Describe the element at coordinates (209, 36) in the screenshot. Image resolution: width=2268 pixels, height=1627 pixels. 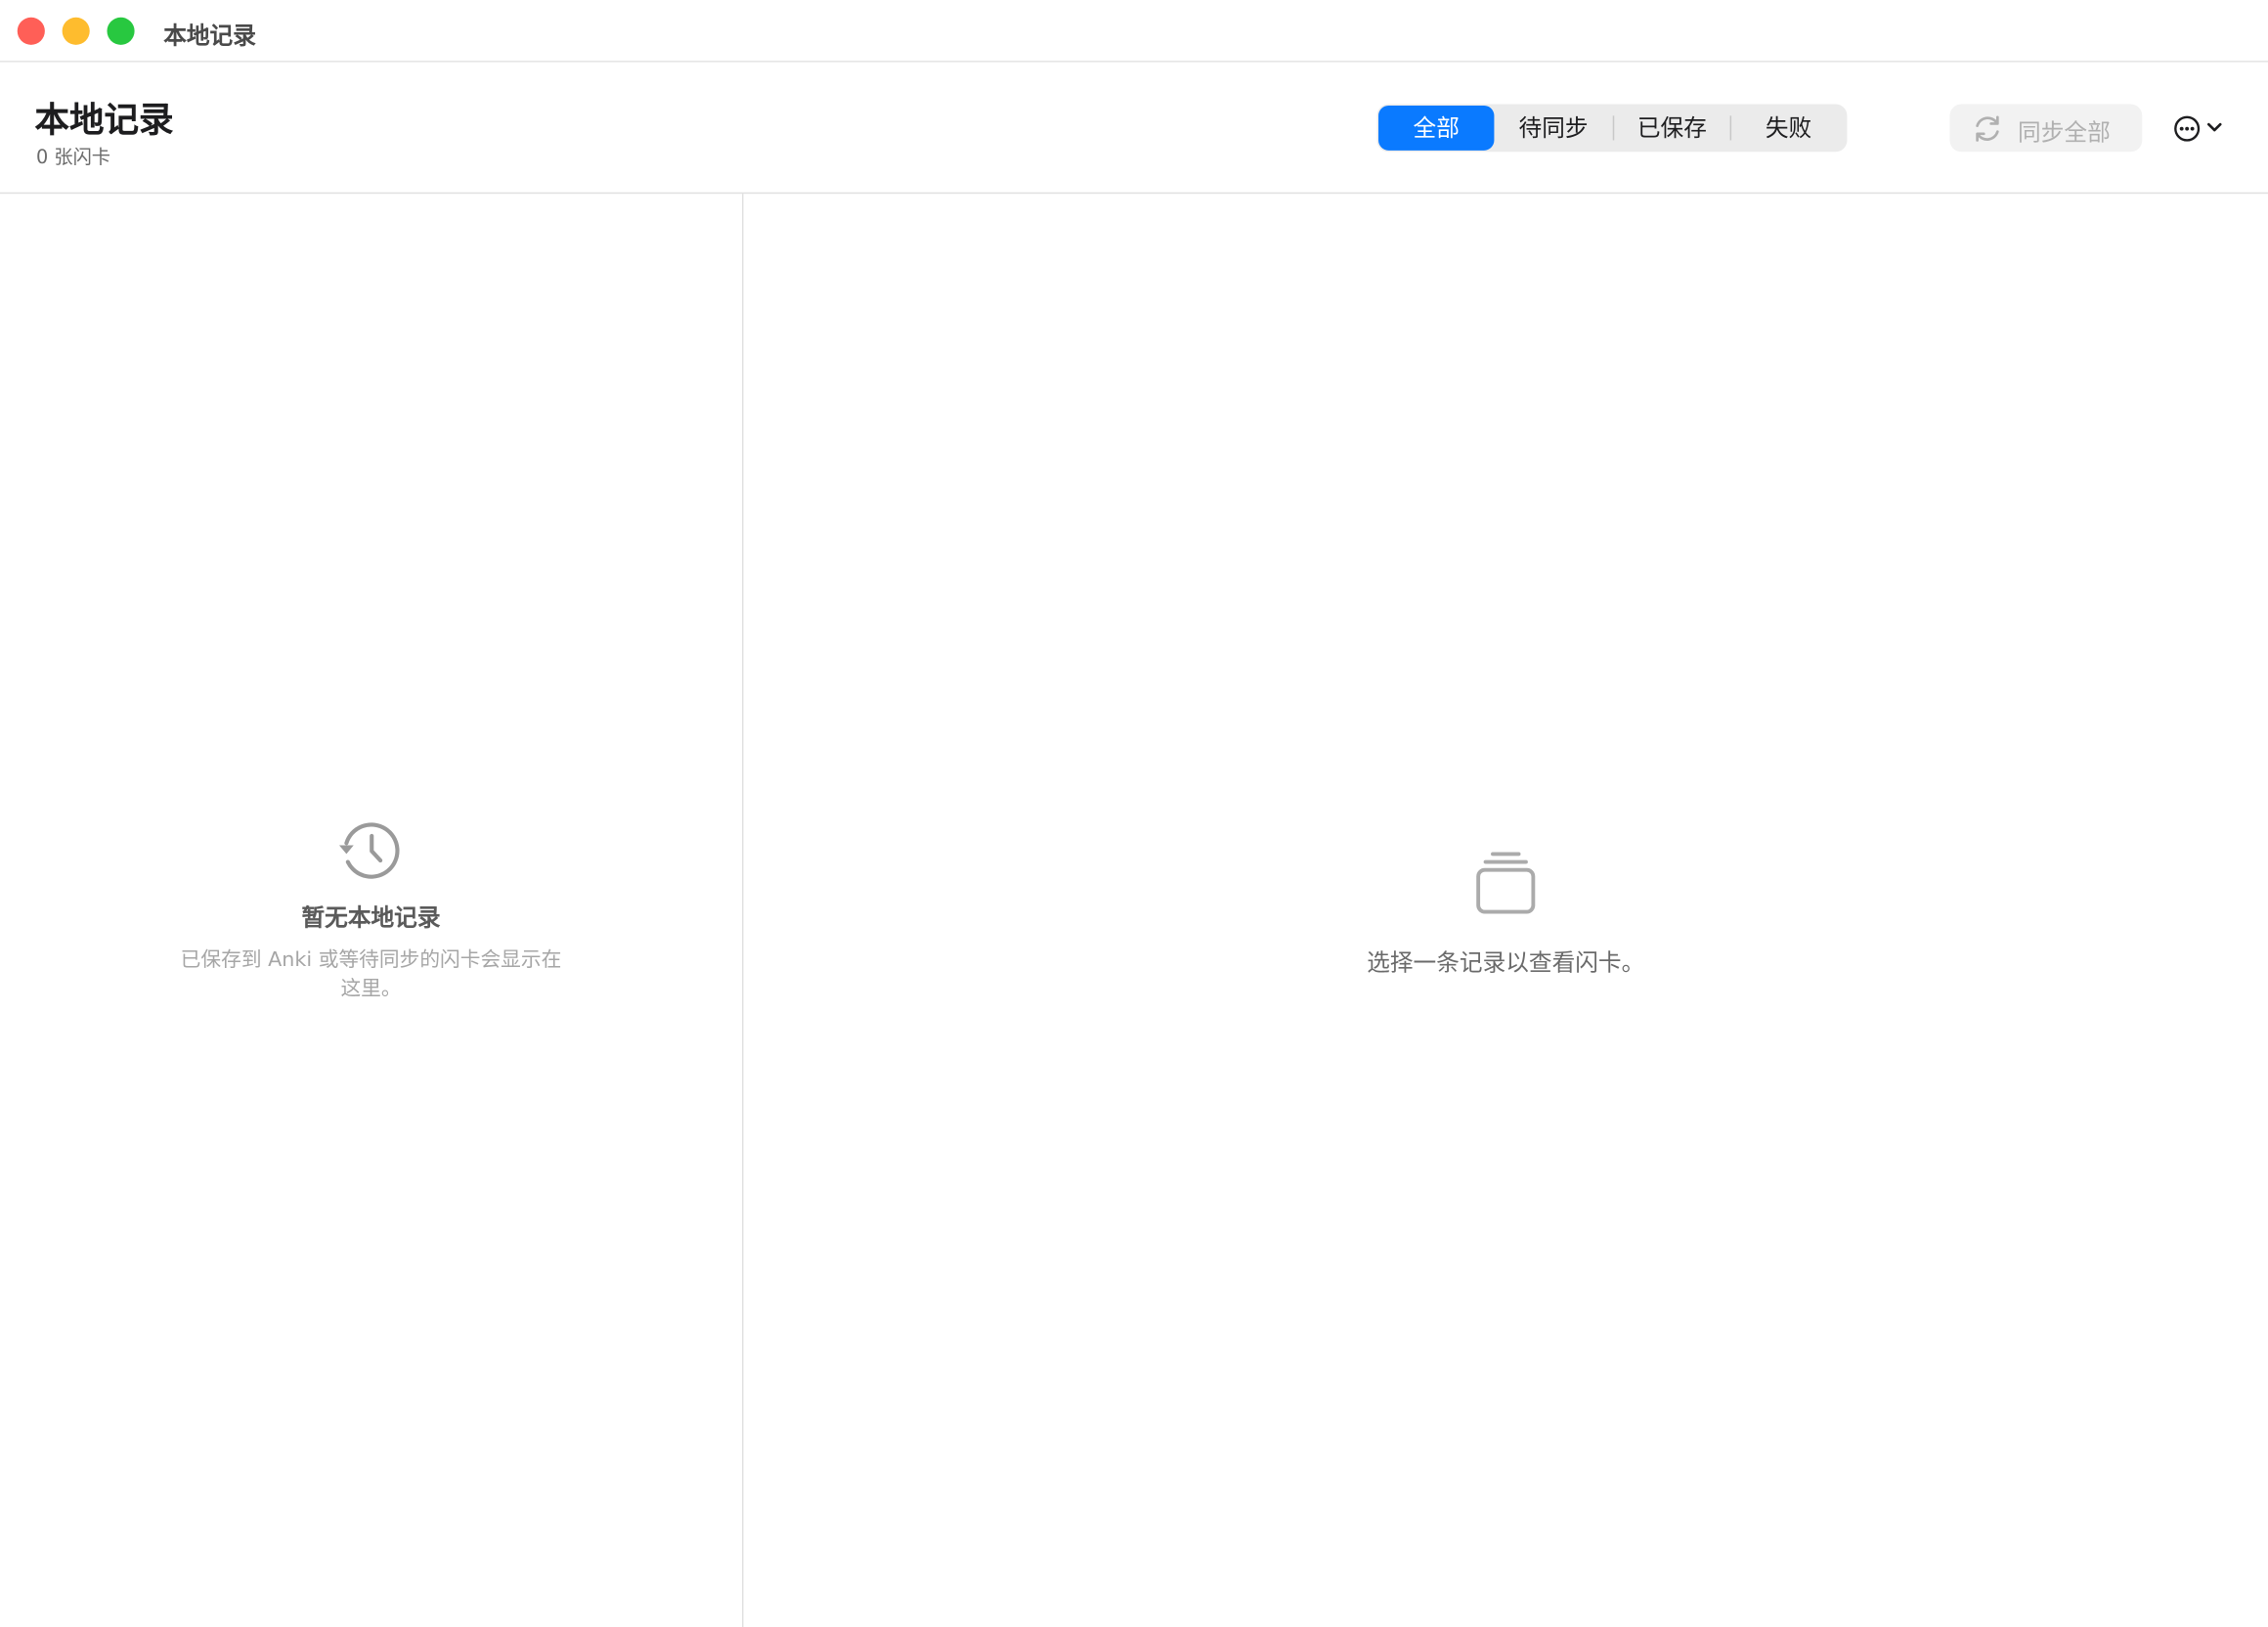
I see `window-title: 本地记录` at that location.